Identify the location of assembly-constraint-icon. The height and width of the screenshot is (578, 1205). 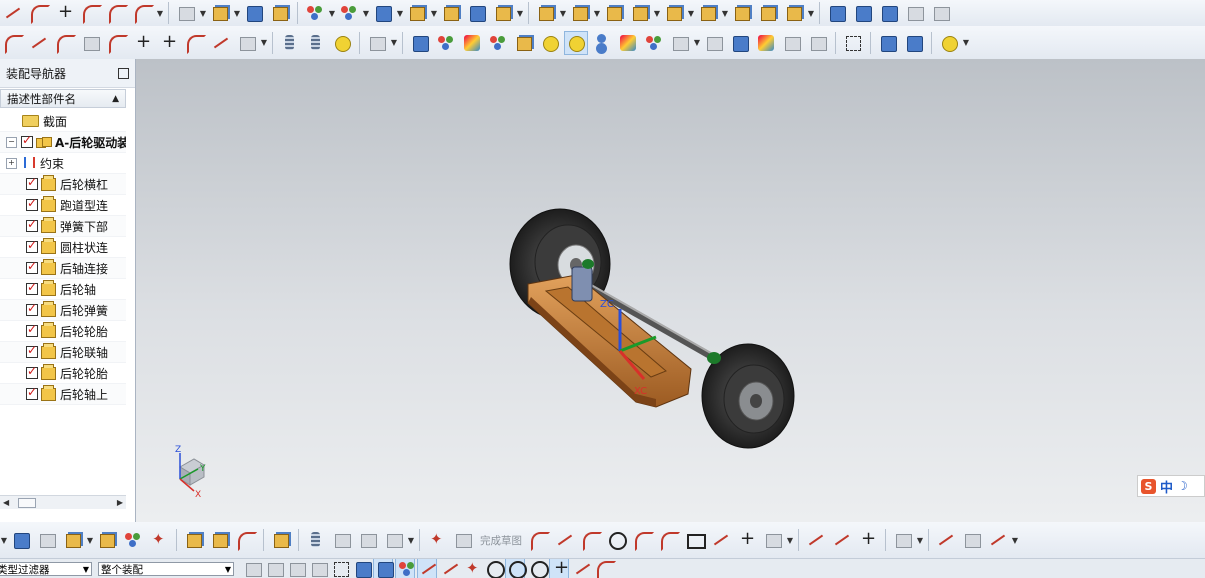
(159, 540).